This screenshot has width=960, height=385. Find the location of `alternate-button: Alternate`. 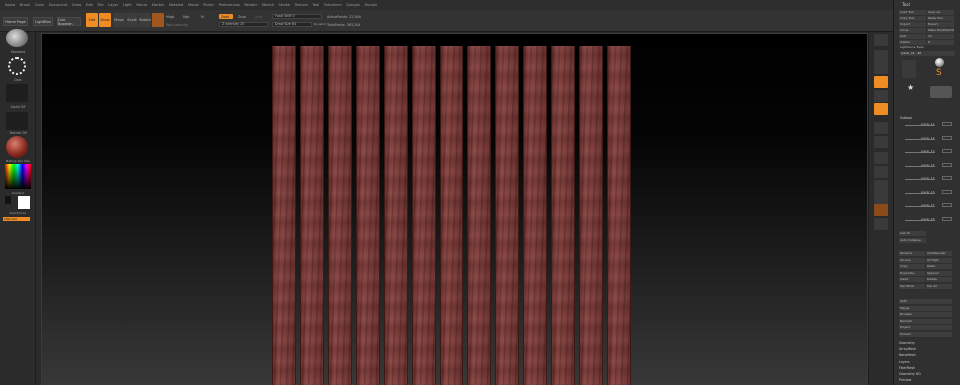

alternate-button: Alternate is located at coordinates (16, 219).